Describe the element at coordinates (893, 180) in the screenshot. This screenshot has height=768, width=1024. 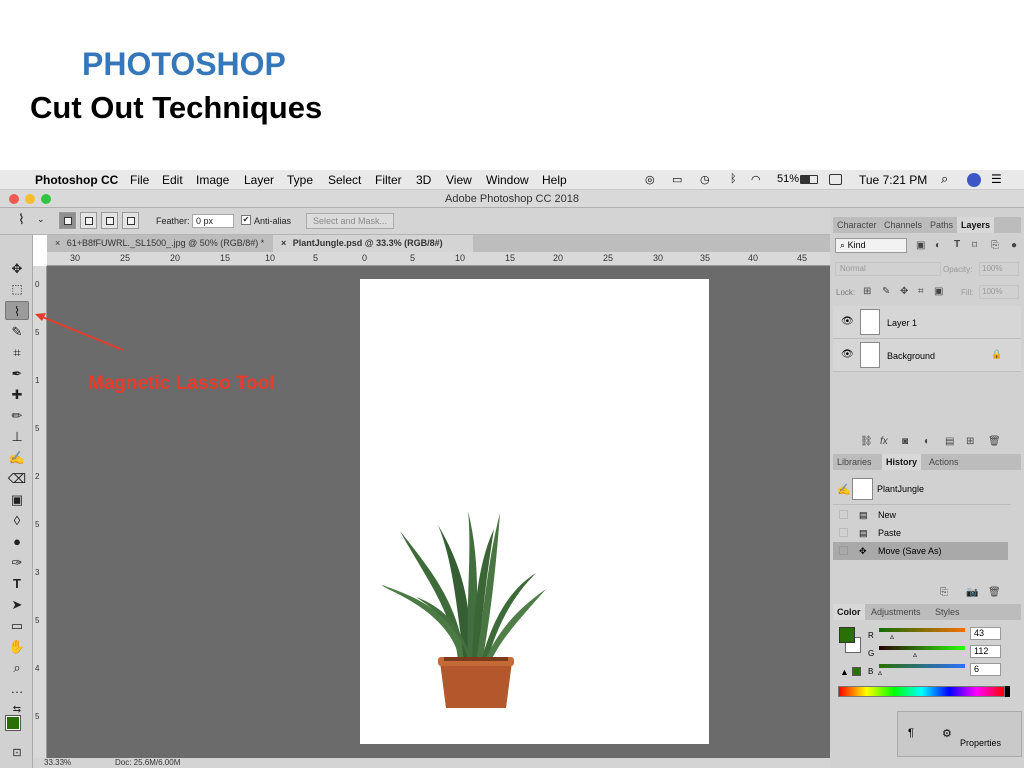
I see `menu-clock: Tue 7:21 PM` at that location.